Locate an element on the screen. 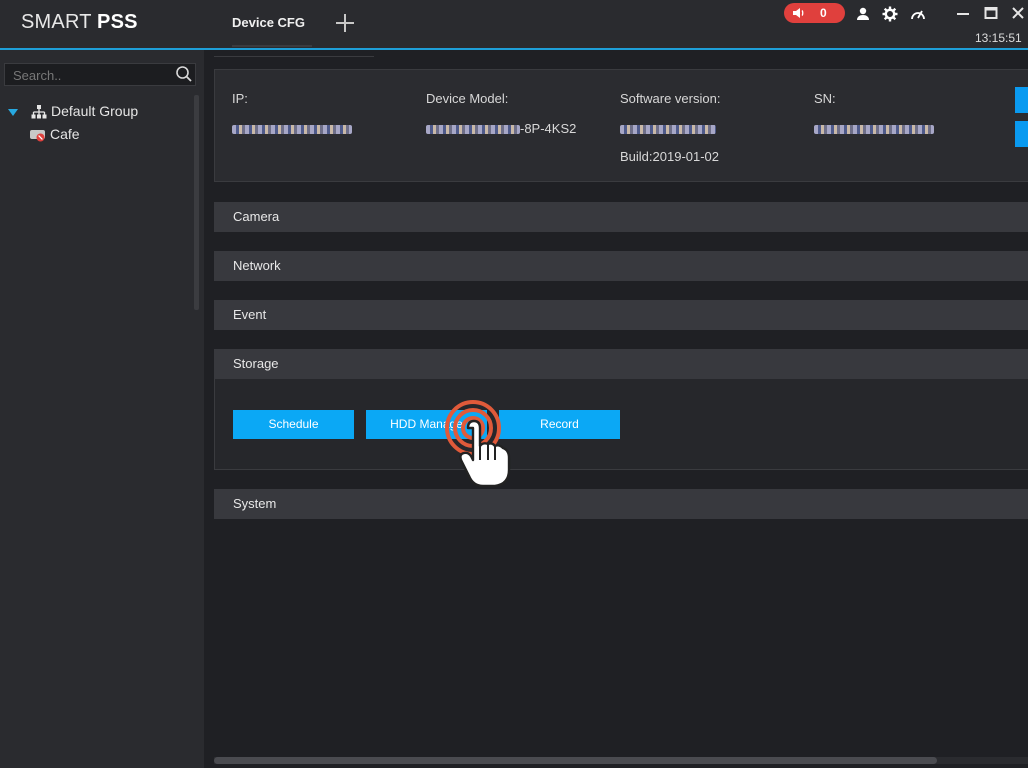  gauge-icon is located at coordinates (918, 14).